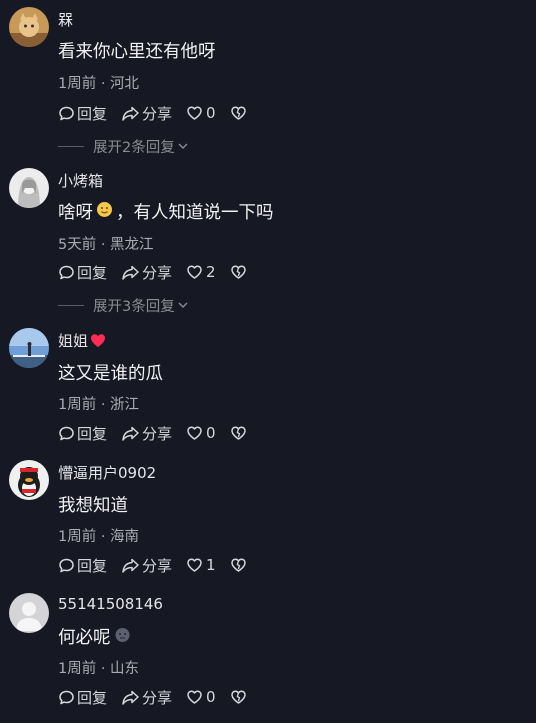  I want to click on like-count: 1, so click(211, 565).